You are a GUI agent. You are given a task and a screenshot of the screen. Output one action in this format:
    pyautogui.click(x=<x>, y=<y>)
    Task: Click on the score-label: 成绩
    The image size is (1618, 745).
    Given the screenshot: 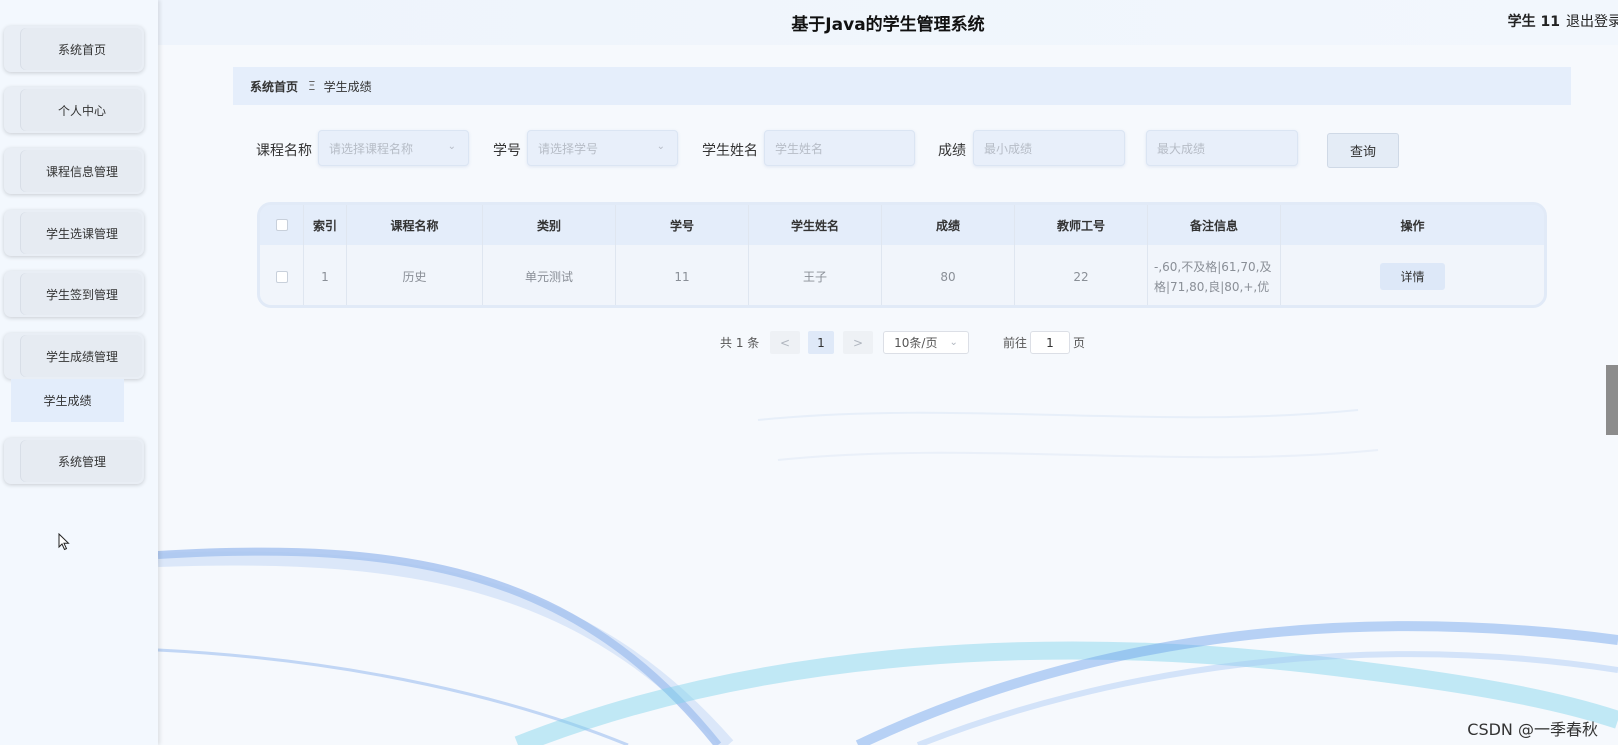 What is the action you would take?
    pyautogui.click(x=952, y=151)
    